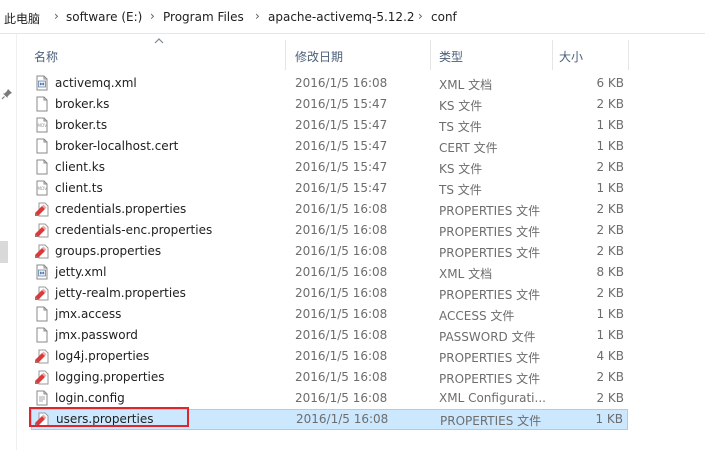  Describe the element at coordinates (477, 316) in the screenshot. I see `file-type: ACCESS 文件` at that location.